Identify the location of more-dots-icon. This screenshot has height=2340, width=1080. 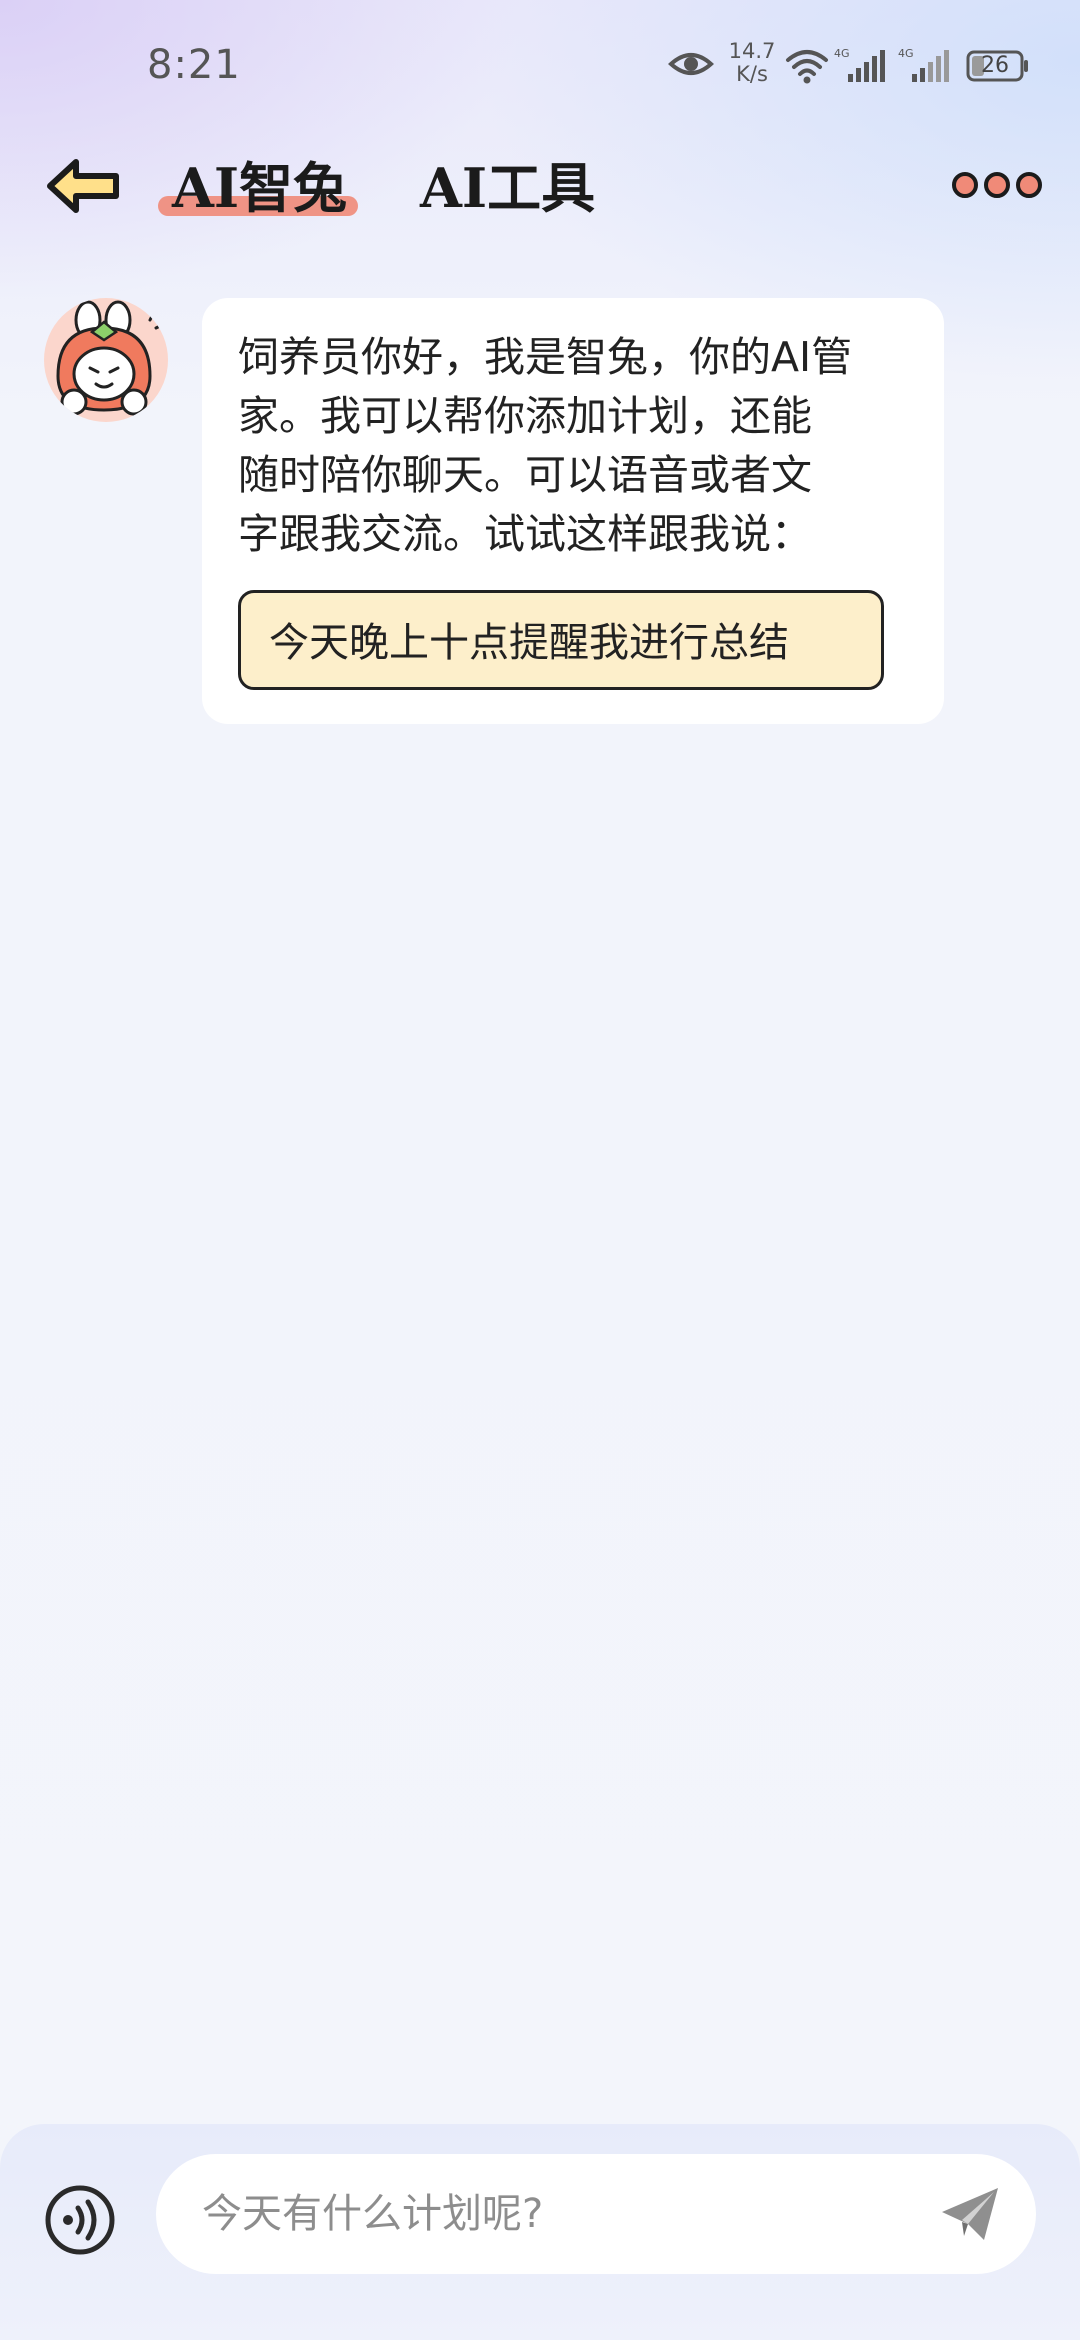
(997, 185).